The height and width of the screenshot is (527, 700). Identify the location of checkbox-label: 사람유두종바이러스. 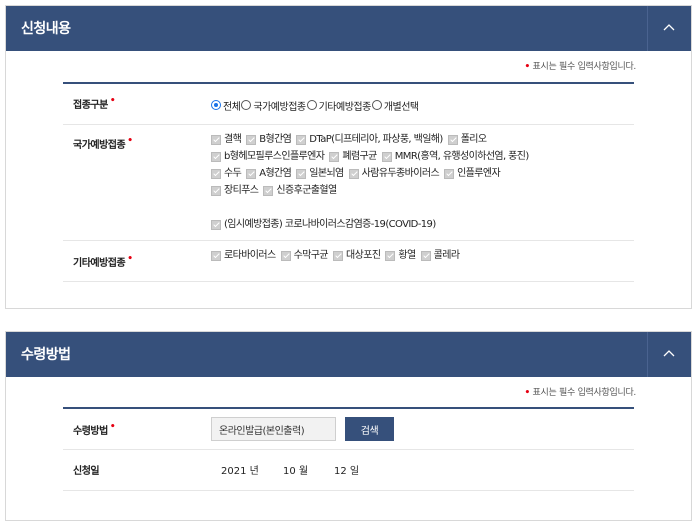
(400, 173).